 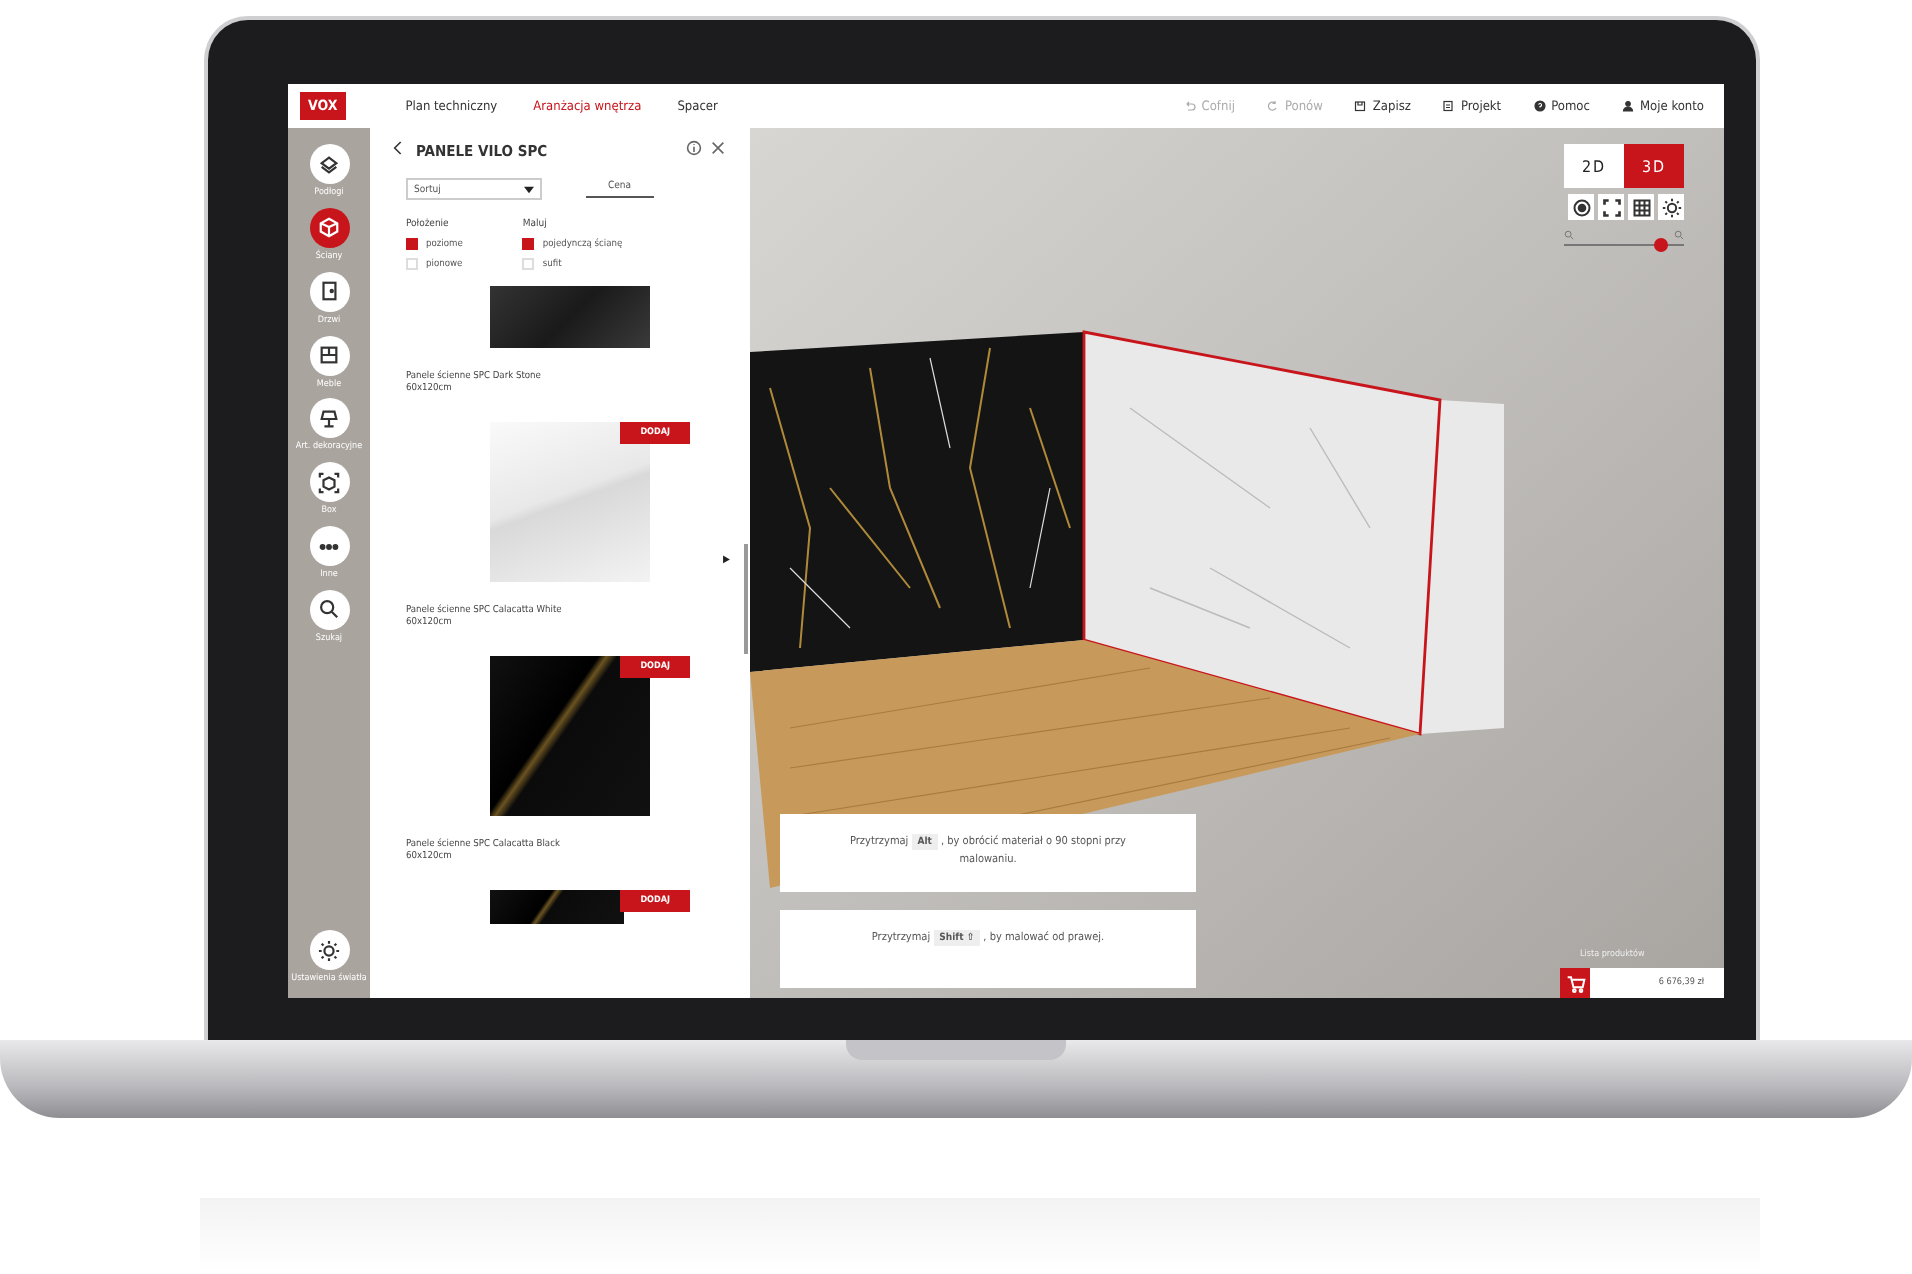 I want to click on user-icon, so click(x=1627, y=106).